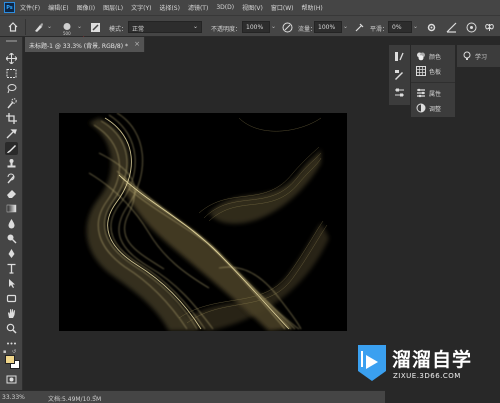 The image size is (500, 403). I want to click on history-brush-icon, so click(11, 178).